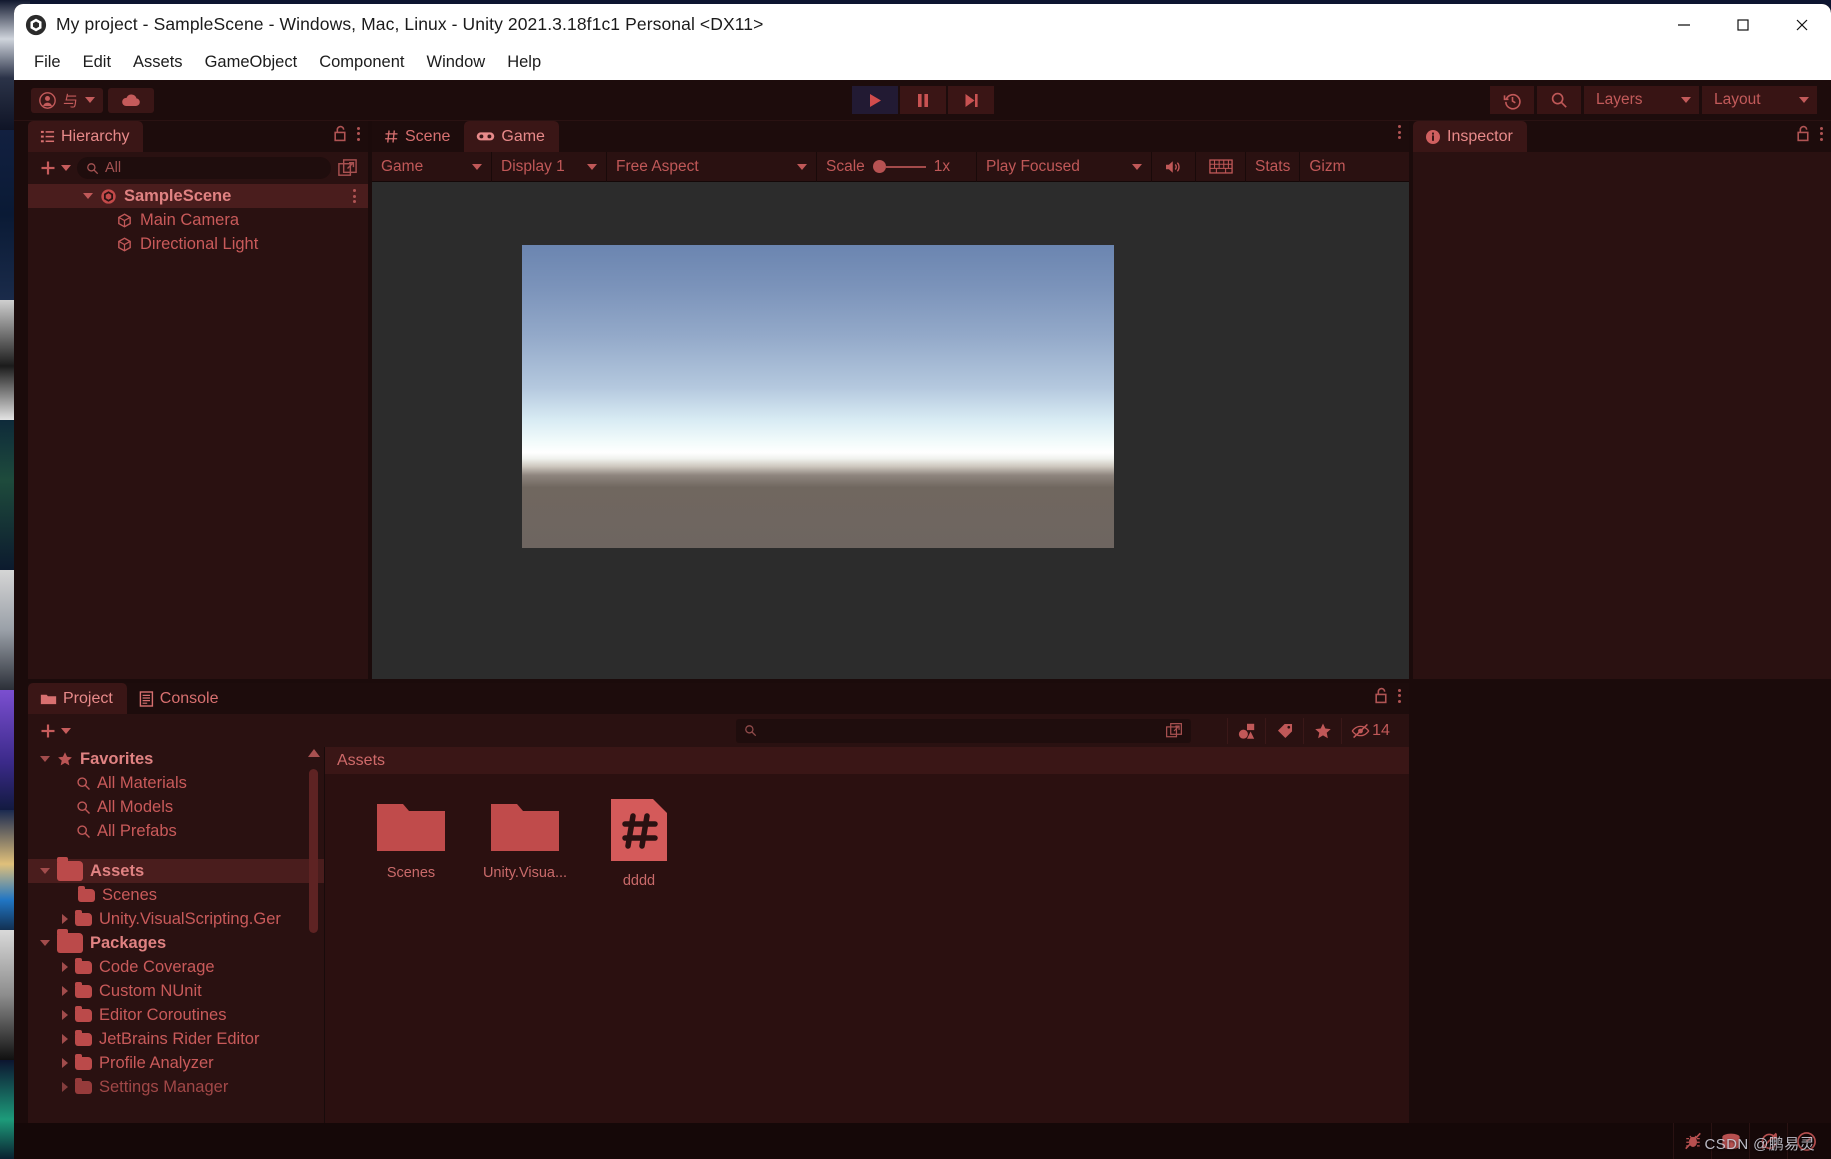  Describe the element at coordinates (1284, 730) in the screenshot. I see `filter-by-label-button` at that location.